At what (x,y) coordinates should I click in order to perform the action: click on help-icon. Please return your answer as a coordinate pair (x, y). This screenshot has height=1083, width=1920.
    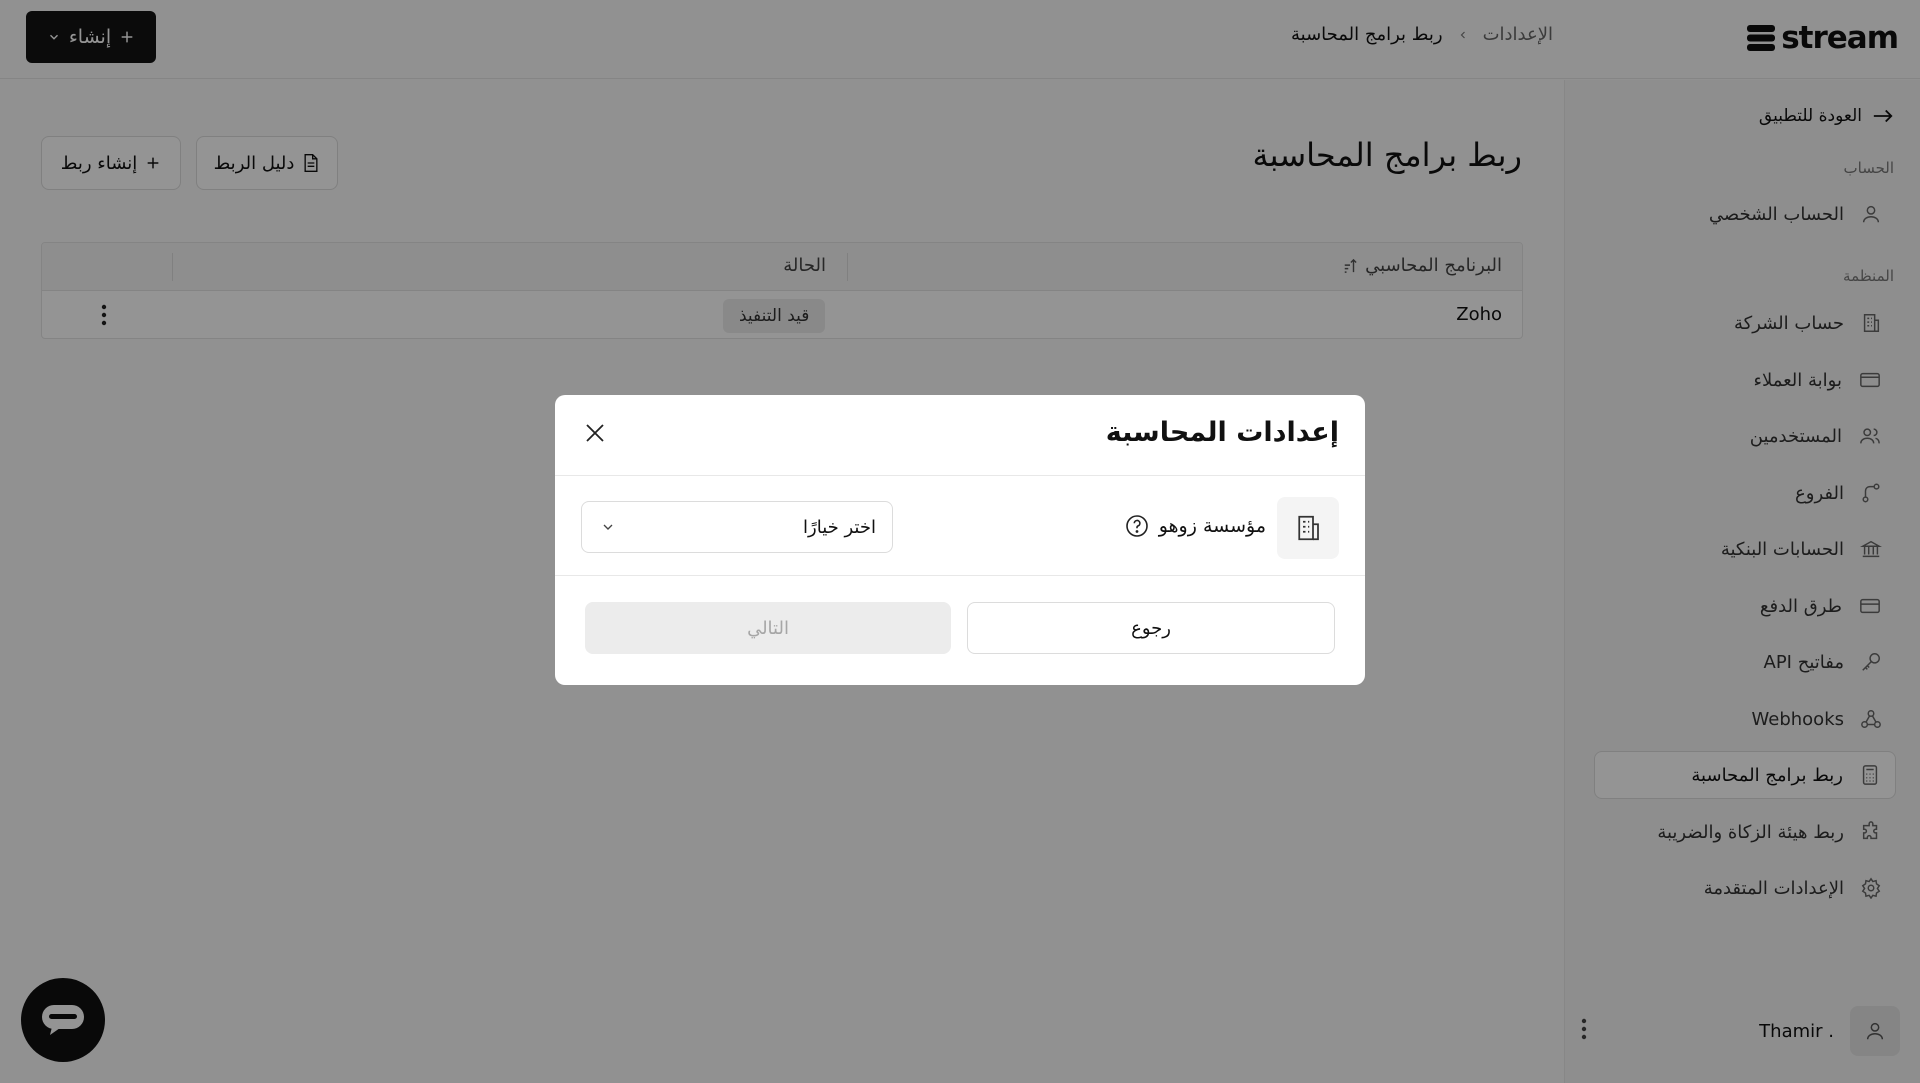
    Looking at the image, I should click on (1137, 526).